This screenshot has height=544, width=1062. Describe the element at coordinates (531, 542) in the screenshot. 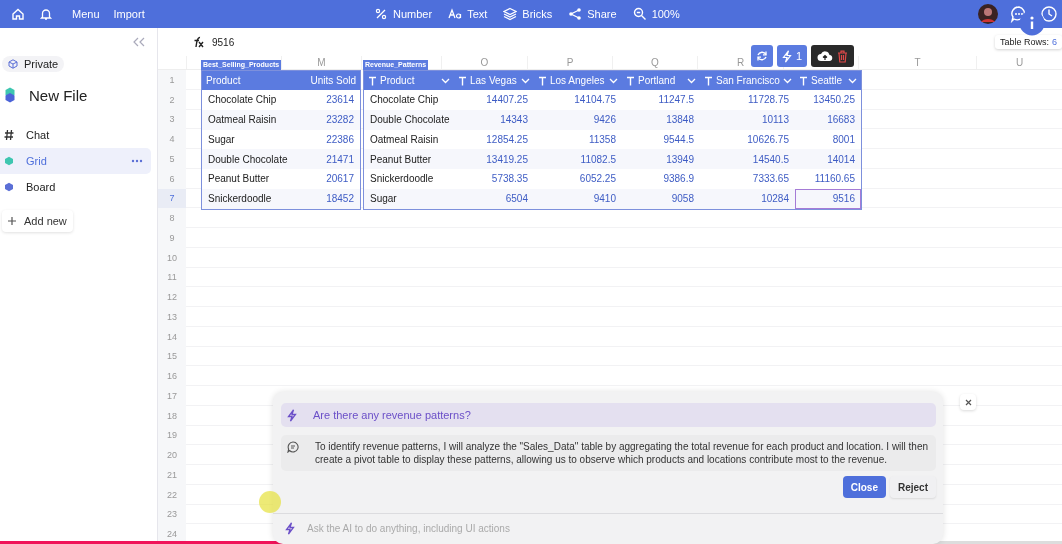

I see `video-progress-bar` at that location.